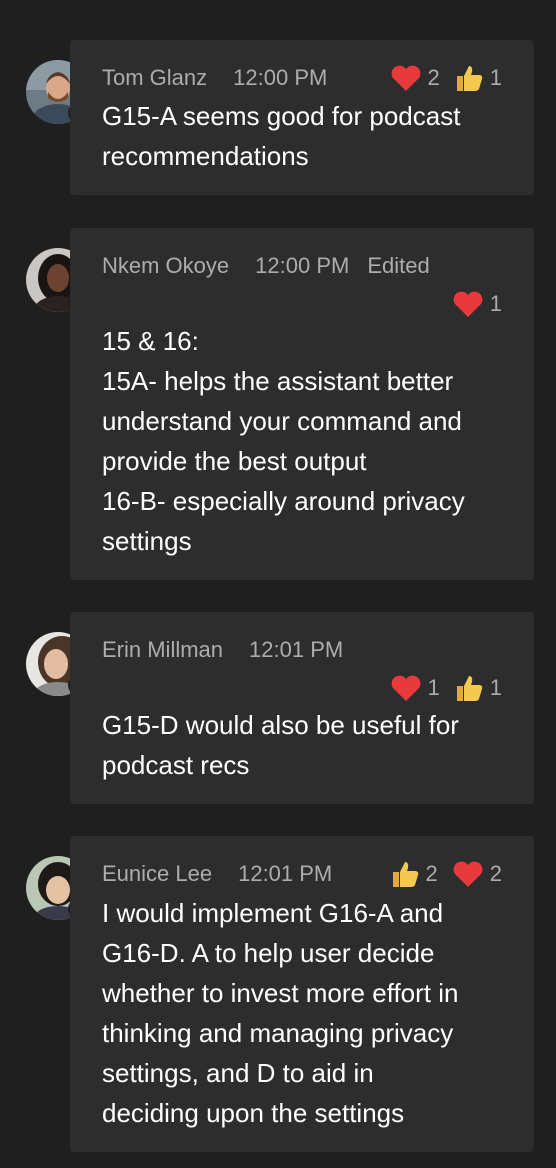 This screenshot has width=556, height=1168. Describe the element at coordinates (268, 953) in the screenshot. I see `message-line: G16-D. A to help user decide` at that location.